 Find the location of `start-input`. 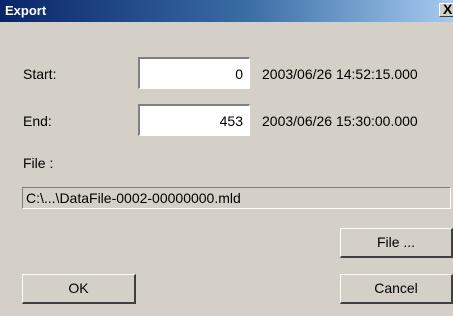

start-input is located at coordinates (194, 73).